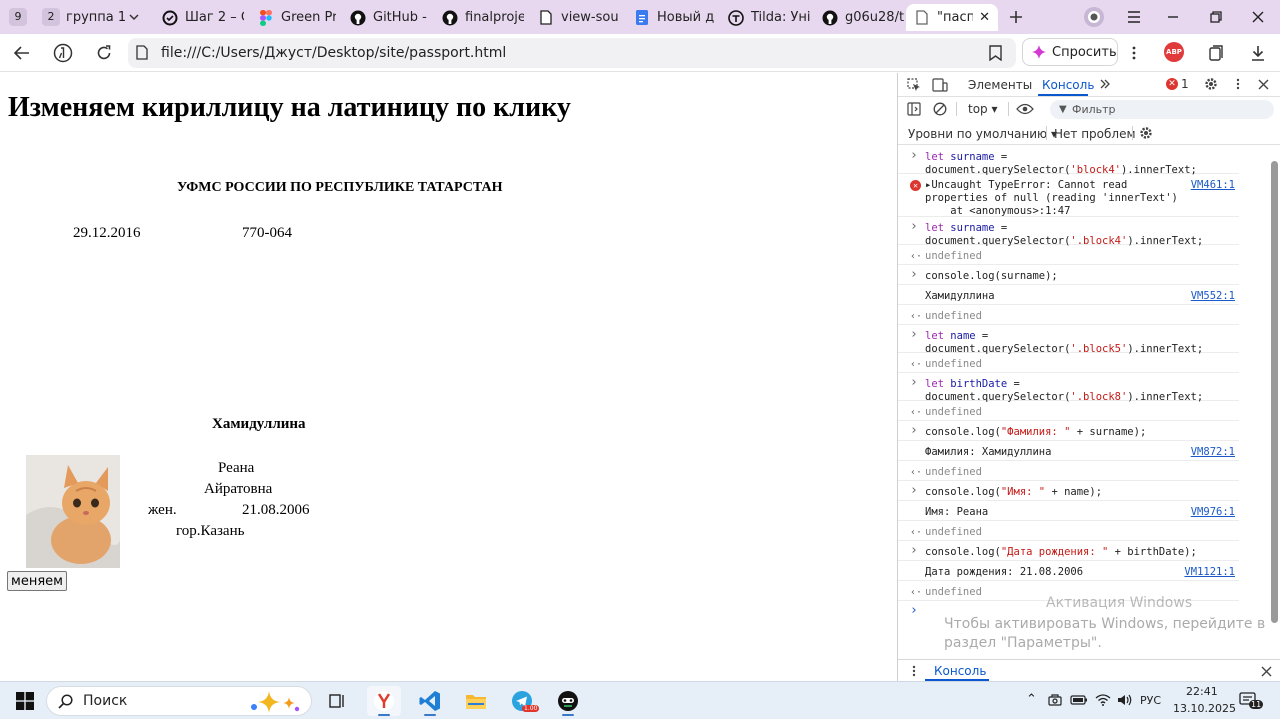 This screenshot has width=1280, height=719. What do you see at coordinates (1177, 84) in the screenshot?
I see `error-counter: ✕ 1` at bounding box center [1177, 84].